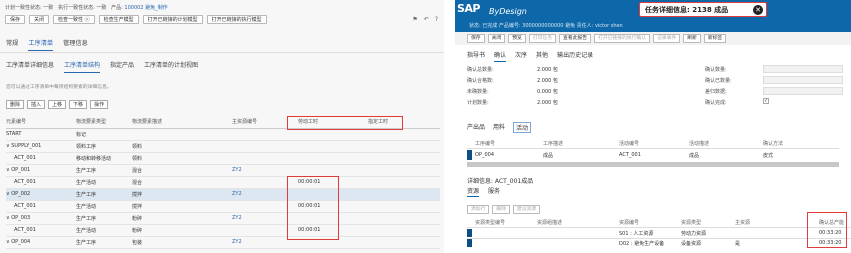 Image resolution: width=851 pixels, height=253 pixels. I want to click on tab-process-list: 工序清单, so click(41, 44).